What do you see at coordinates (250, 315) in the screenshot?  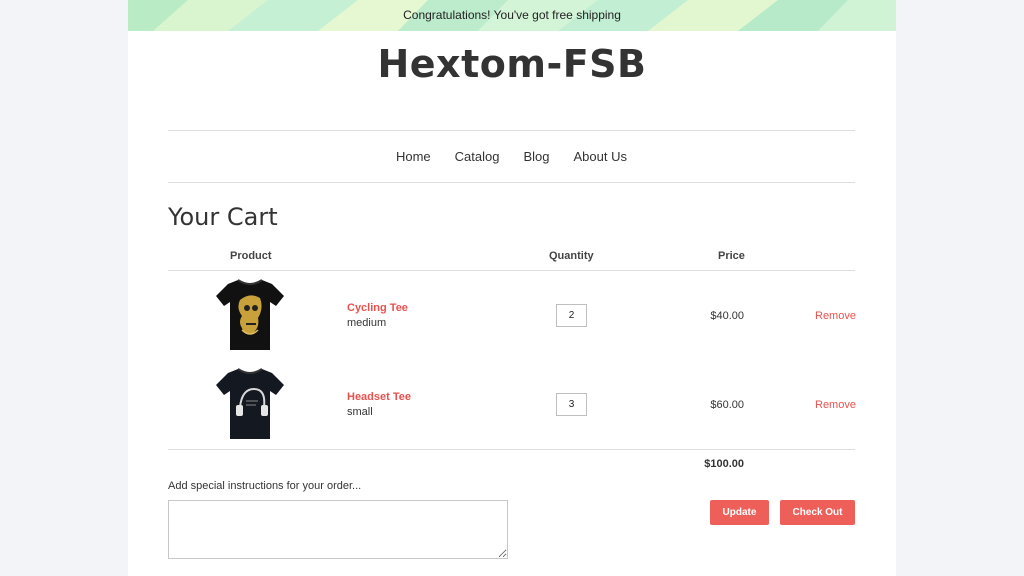 I see `black-tshirt-skull-print-icon` at bounding box center [250, 315].